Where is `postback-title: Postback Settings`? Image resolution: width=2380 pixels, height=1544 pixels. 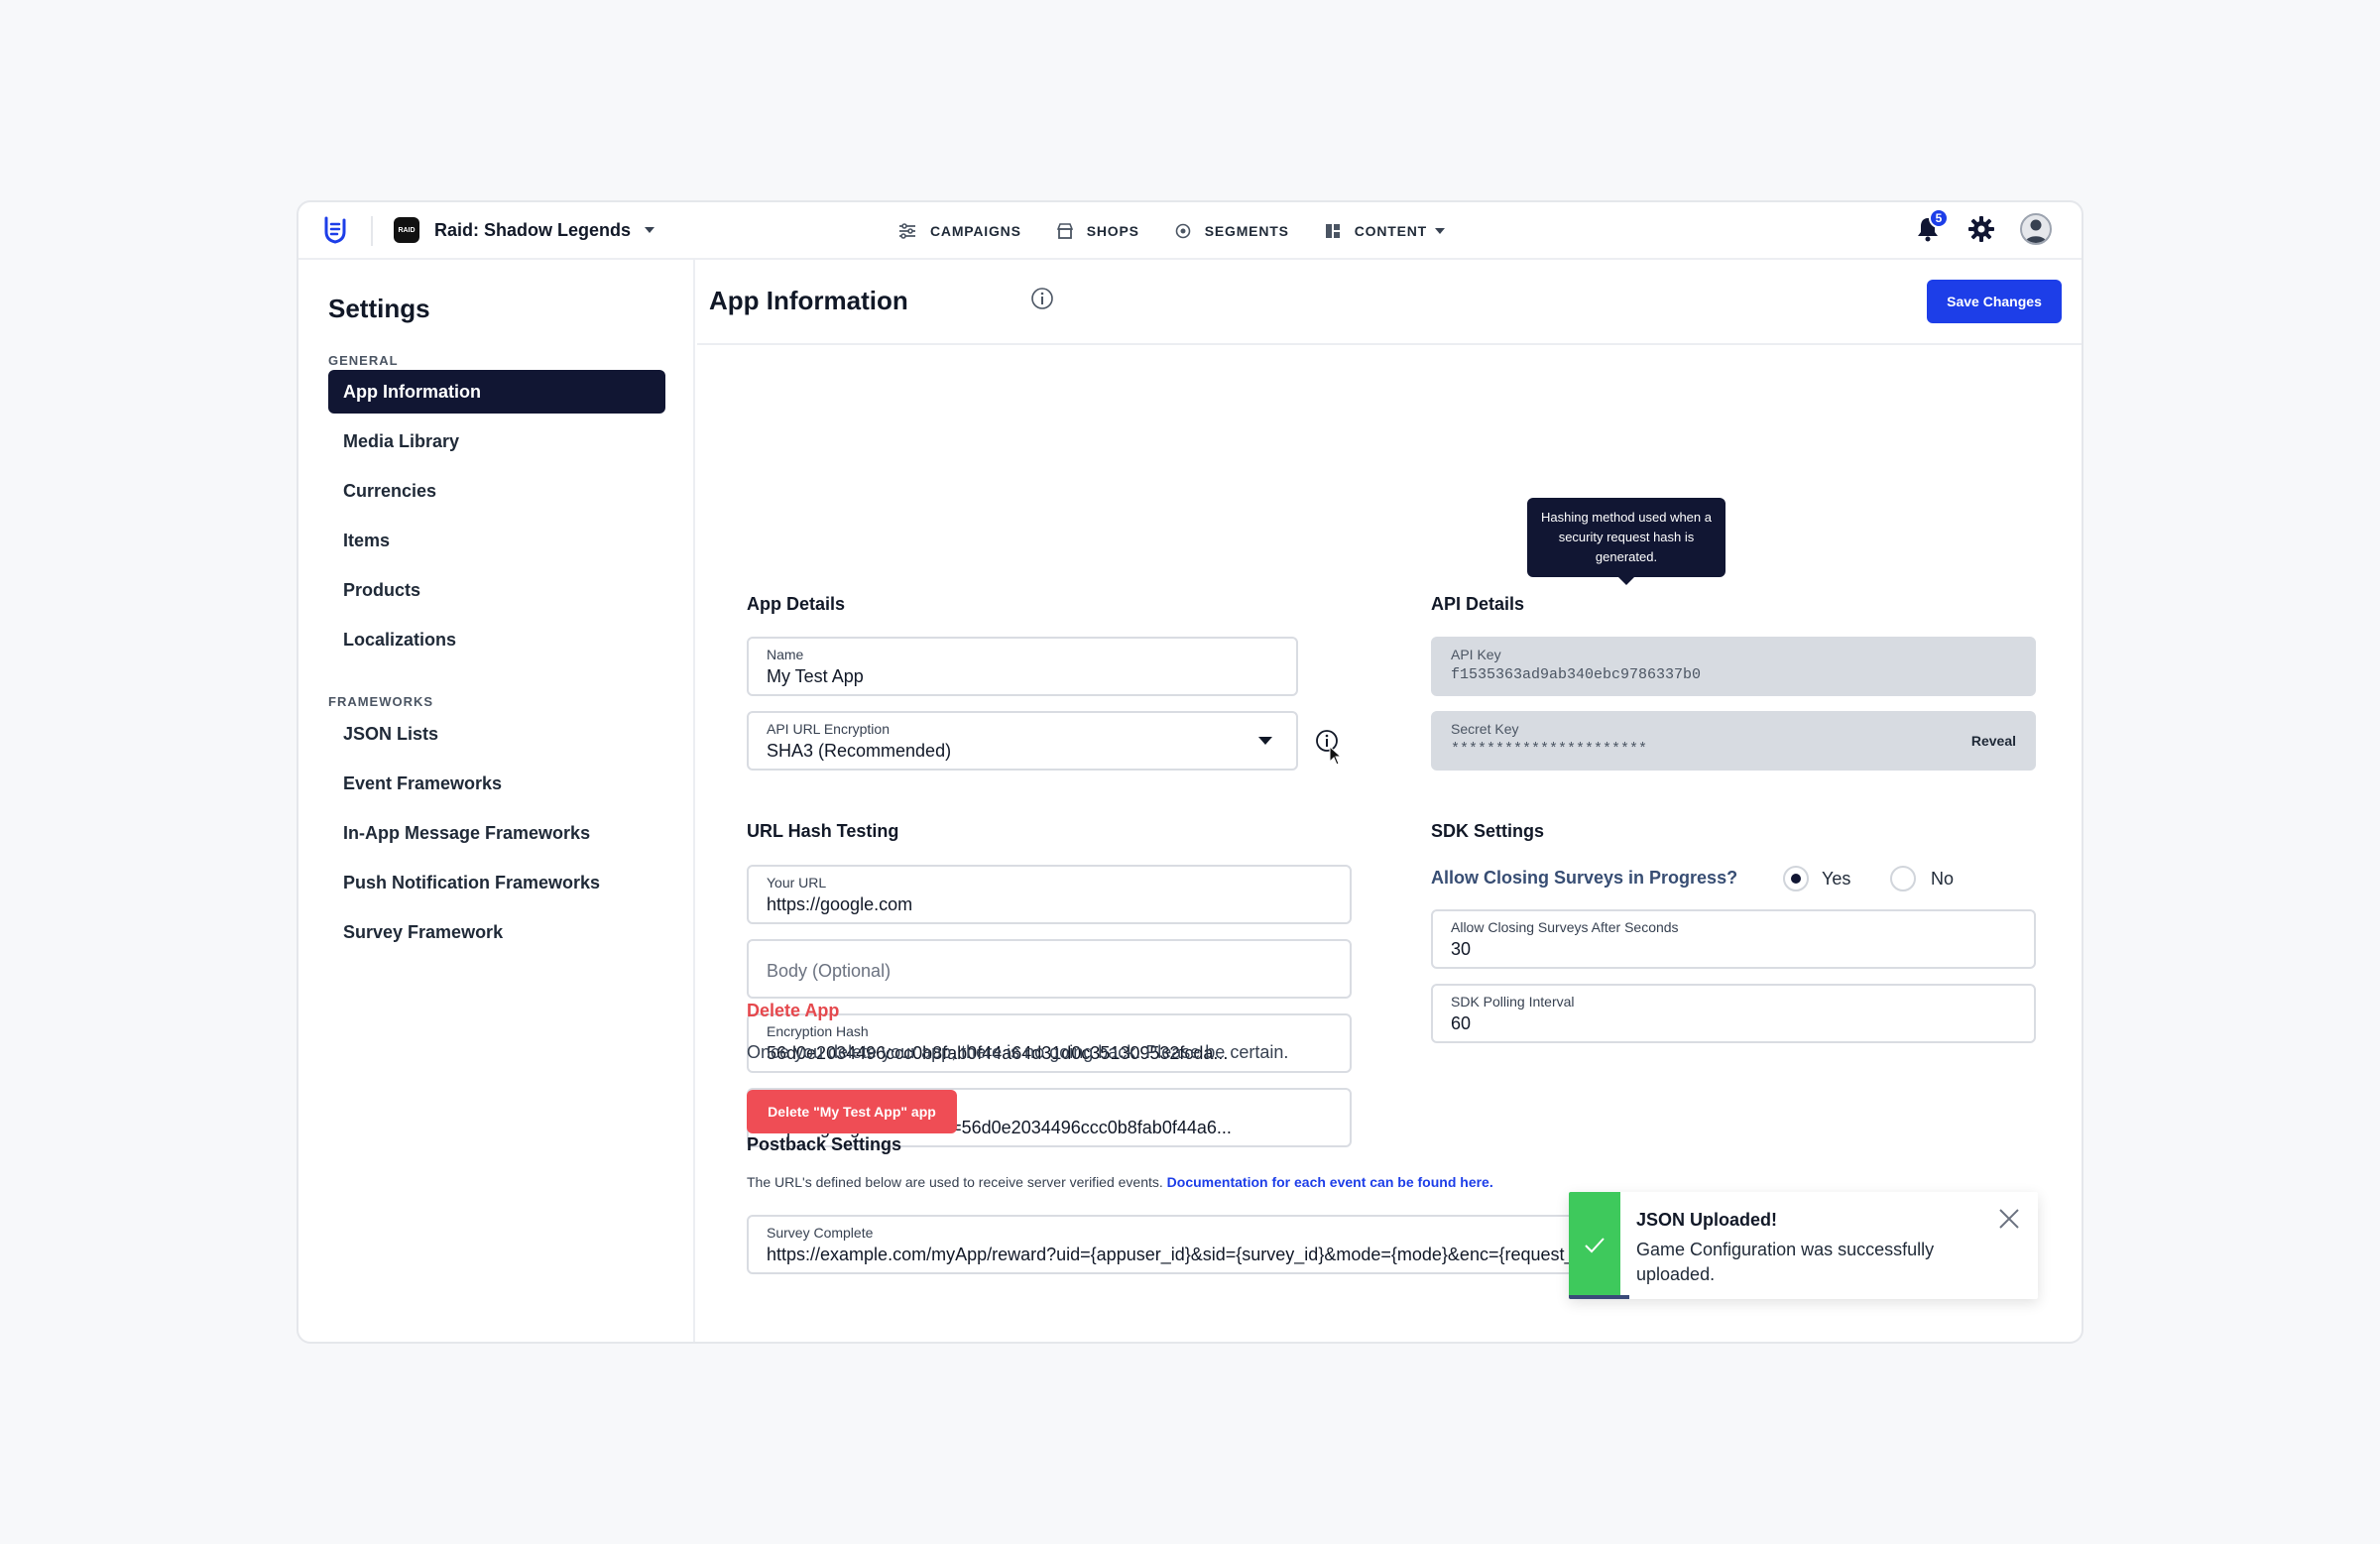
postback-title: Postback Settings is located at coordinates (824, 1144).